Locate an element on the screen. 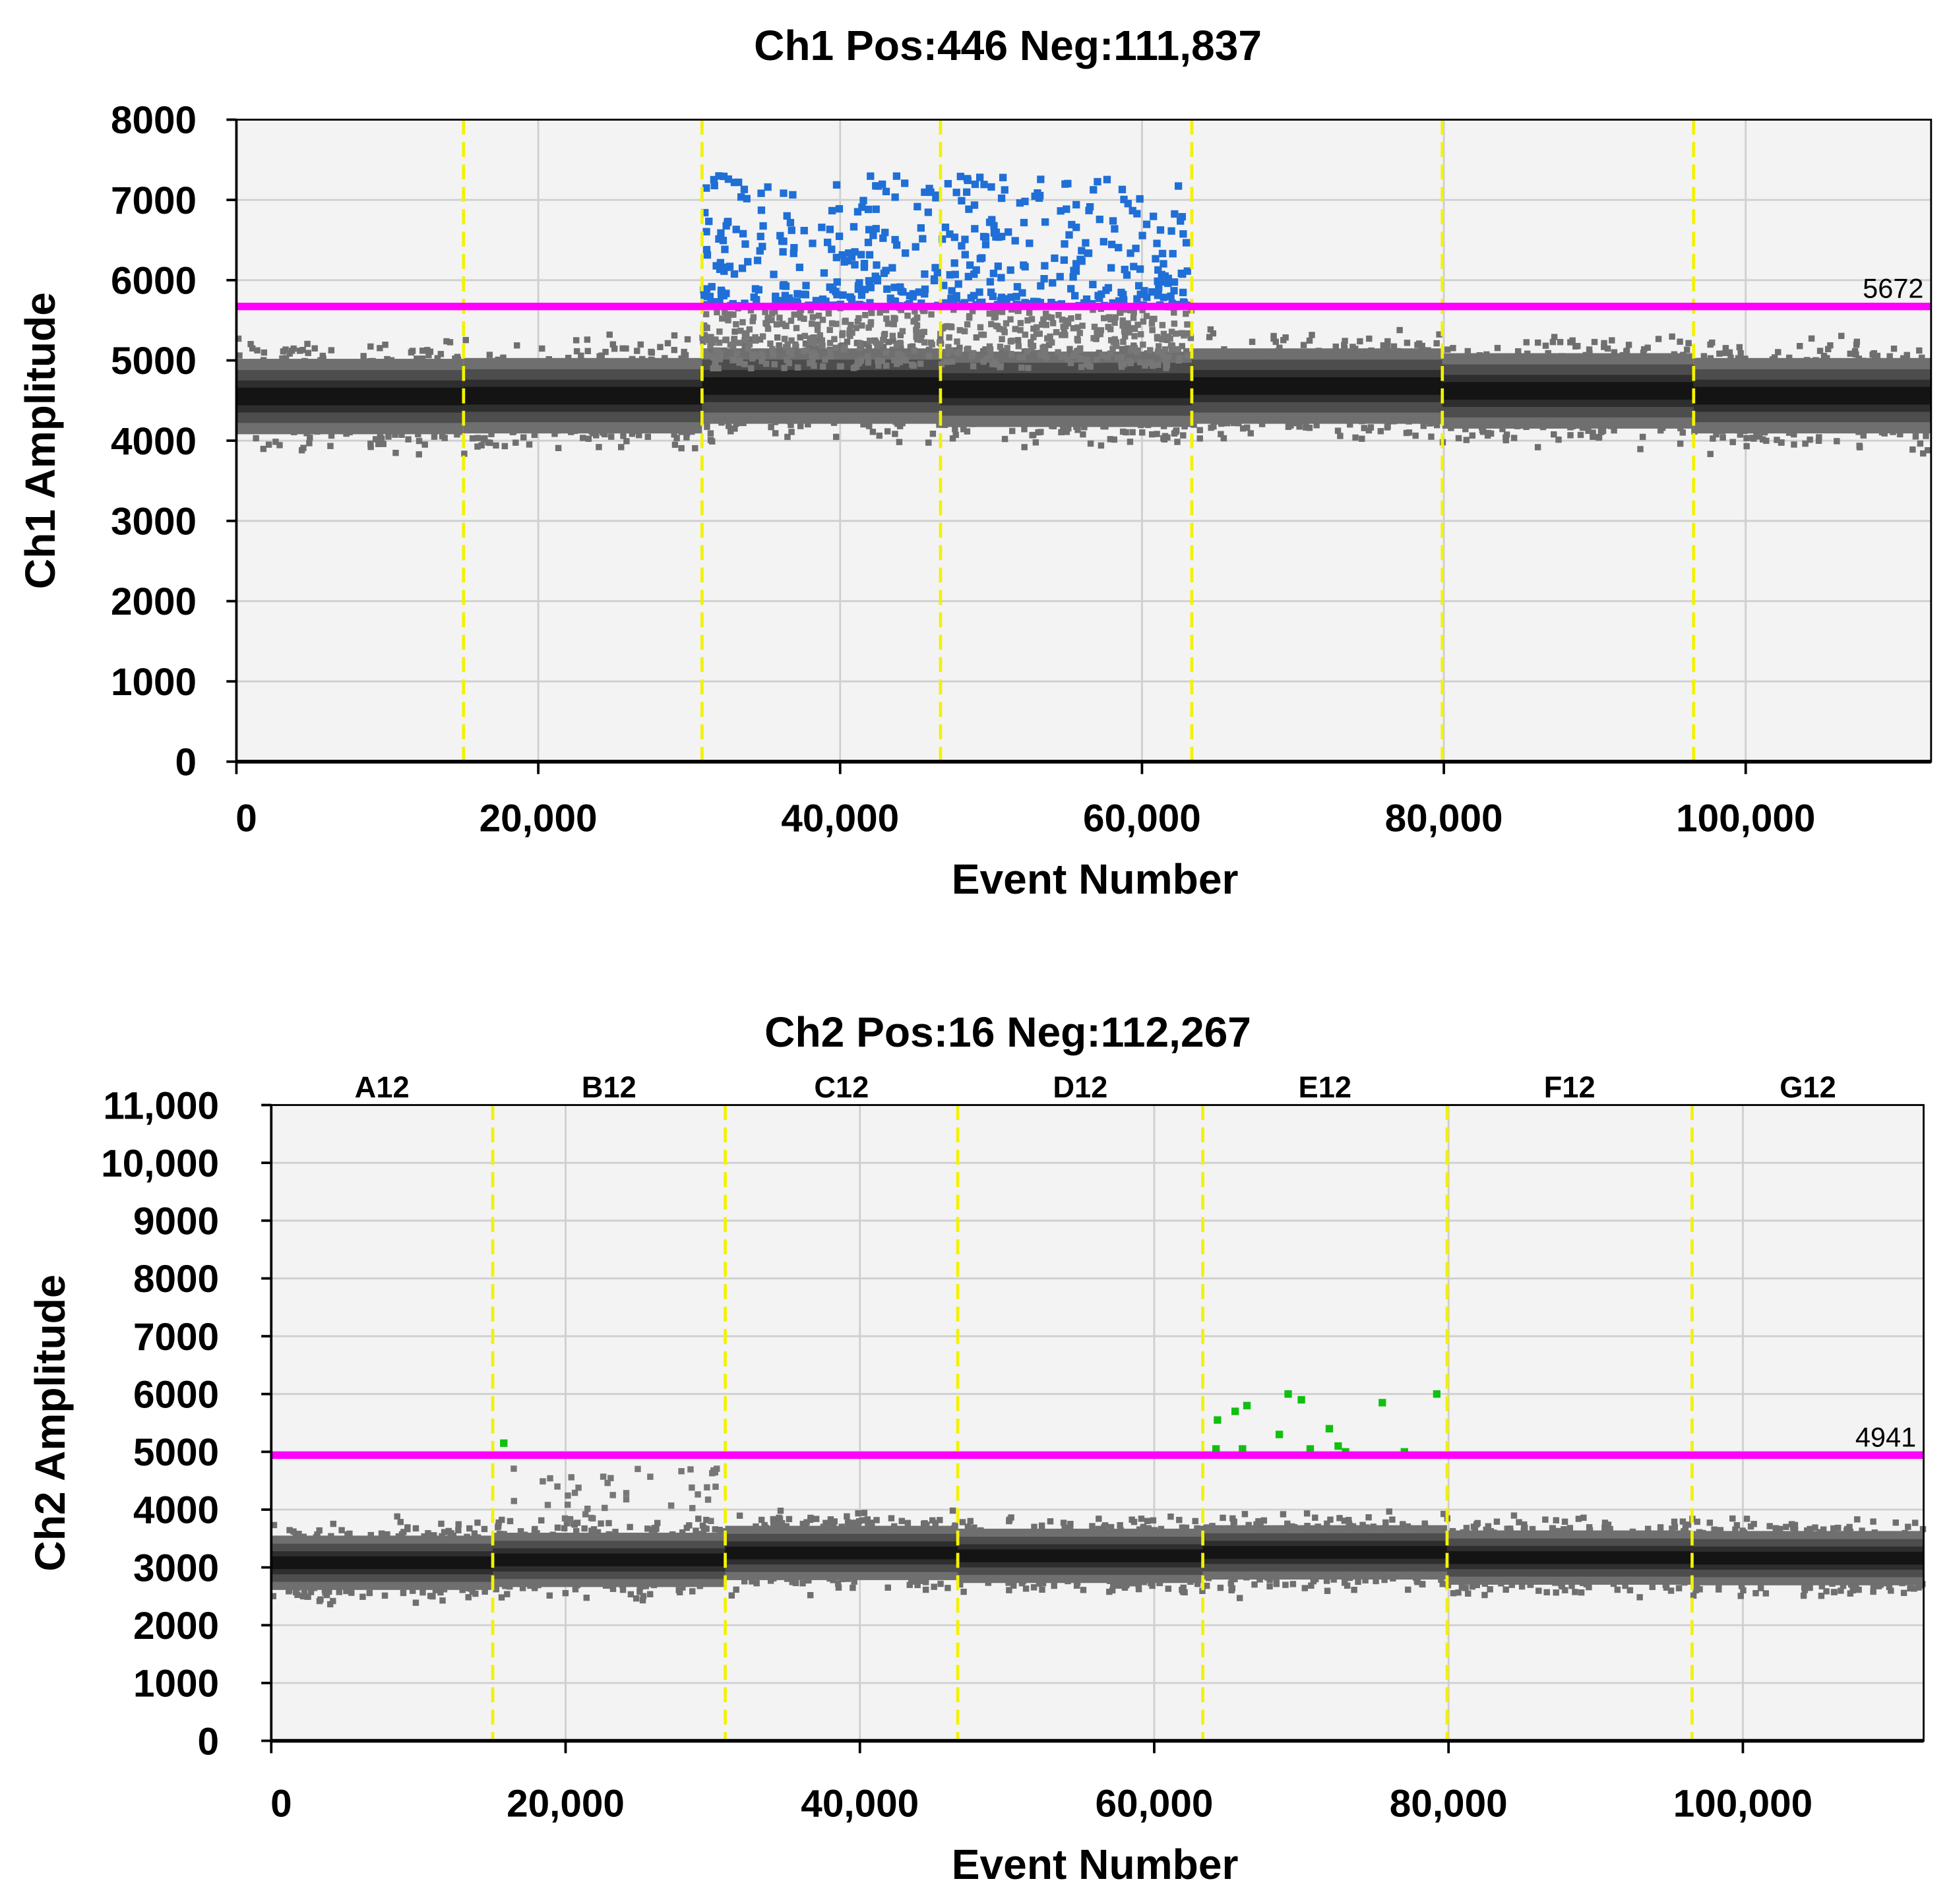 The image size is (1951, 1904). y-tick-label: 1000 is located at coordinates (176, 1684).